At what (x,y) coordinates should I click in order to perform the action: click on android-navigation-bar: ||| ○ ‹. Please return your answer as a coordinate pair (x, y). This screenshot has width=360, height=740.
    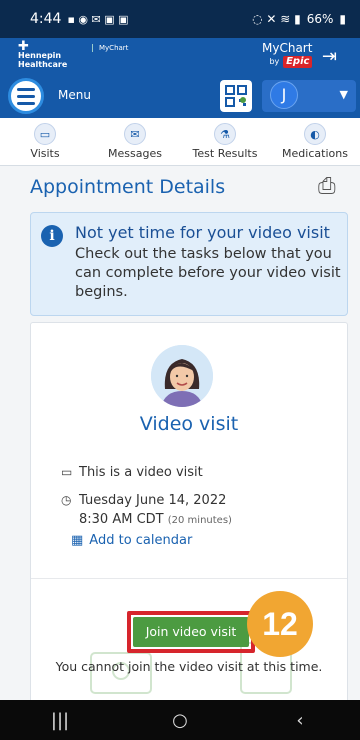
    Looking at the image, I should click on (180, 720).